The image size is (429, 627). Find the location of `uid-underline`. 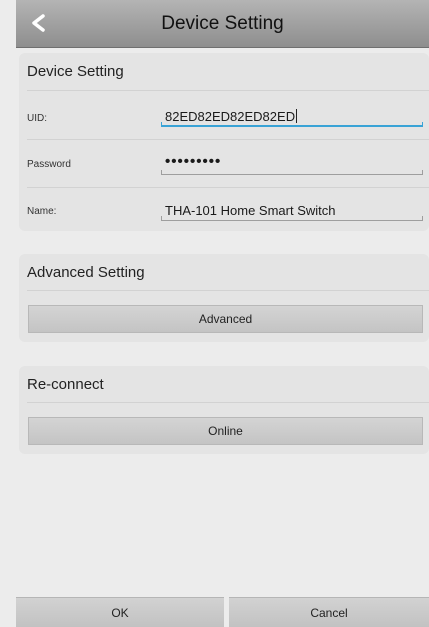

uid-underline is located at coordinates (292, 124).